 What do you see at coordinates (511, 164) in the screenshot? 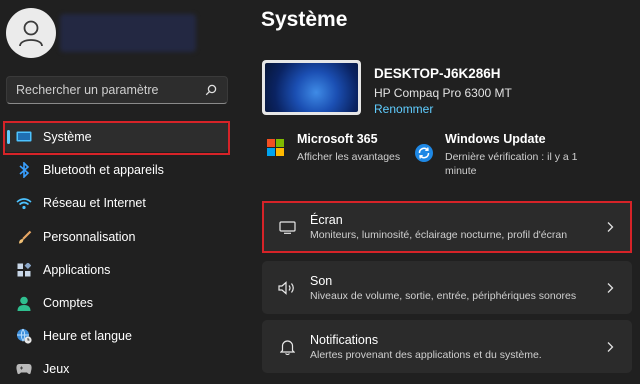
I see `windows-update-subtitle: Dernière vérification : il y a 1 minute` at bounding box center [511, 164].